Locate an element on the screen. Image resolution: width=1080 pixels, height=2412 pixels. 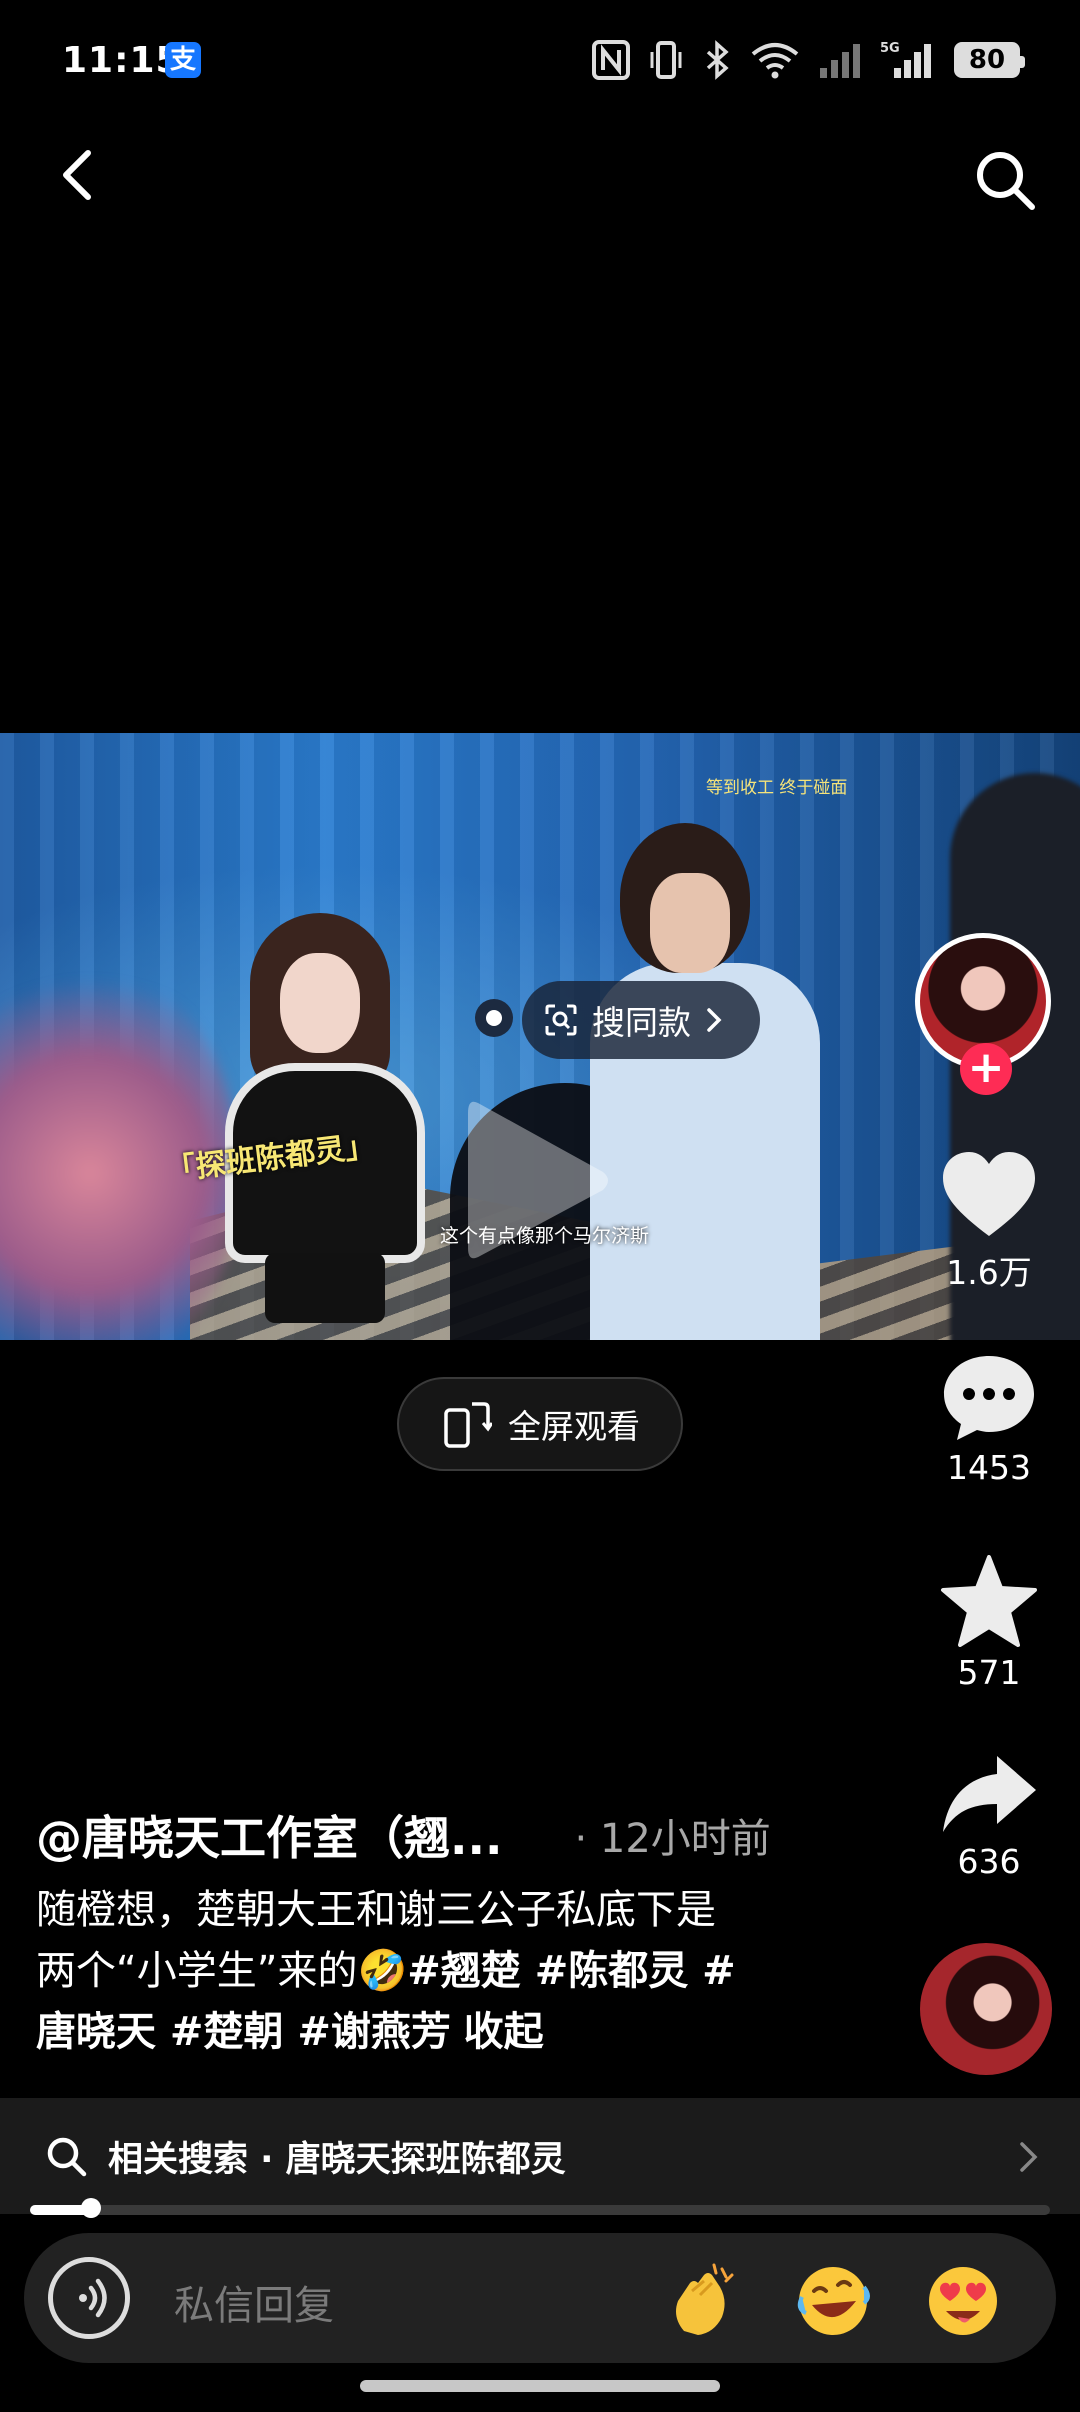
bluetooth-icon is located at coordinates (717, 60).